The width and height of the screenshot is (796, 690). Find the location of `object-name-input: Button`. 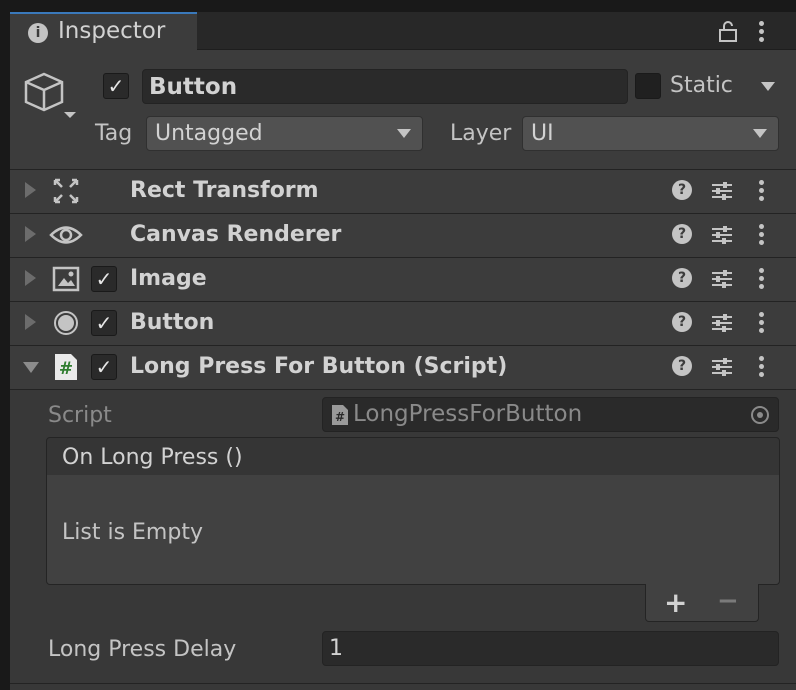

object-name-input: Button is located at coordinates (385, 86).